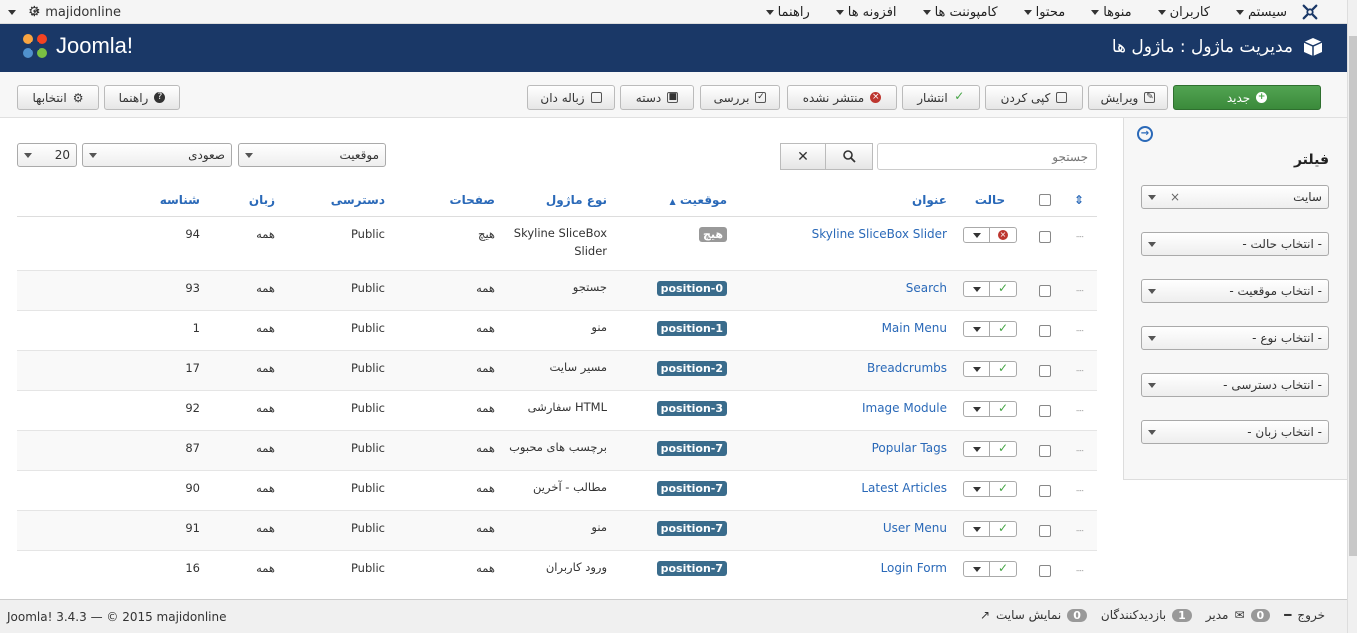 This screenshot has width=1357, height=633. I want to click on id-header: شناسه, so click(110, 200).